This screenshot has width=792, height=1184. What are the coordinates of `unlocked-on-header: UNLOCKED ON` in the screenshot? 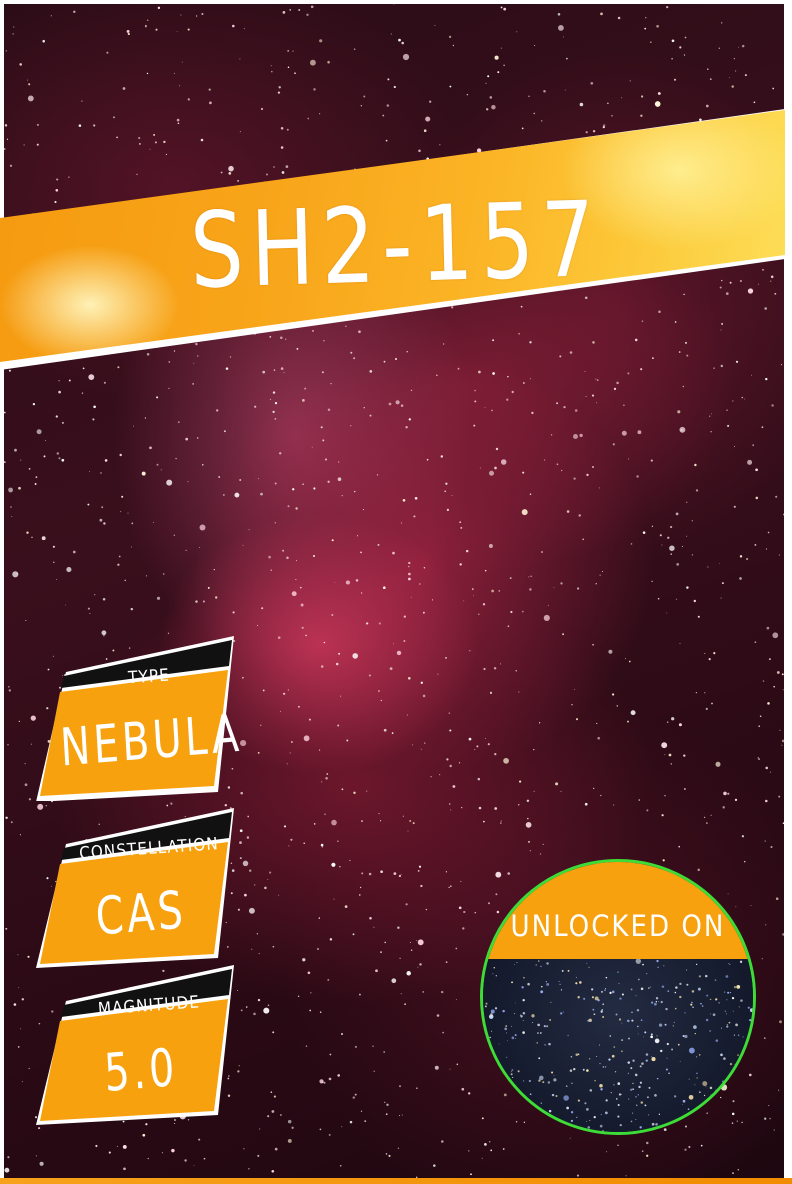 It's located at (618, 910).